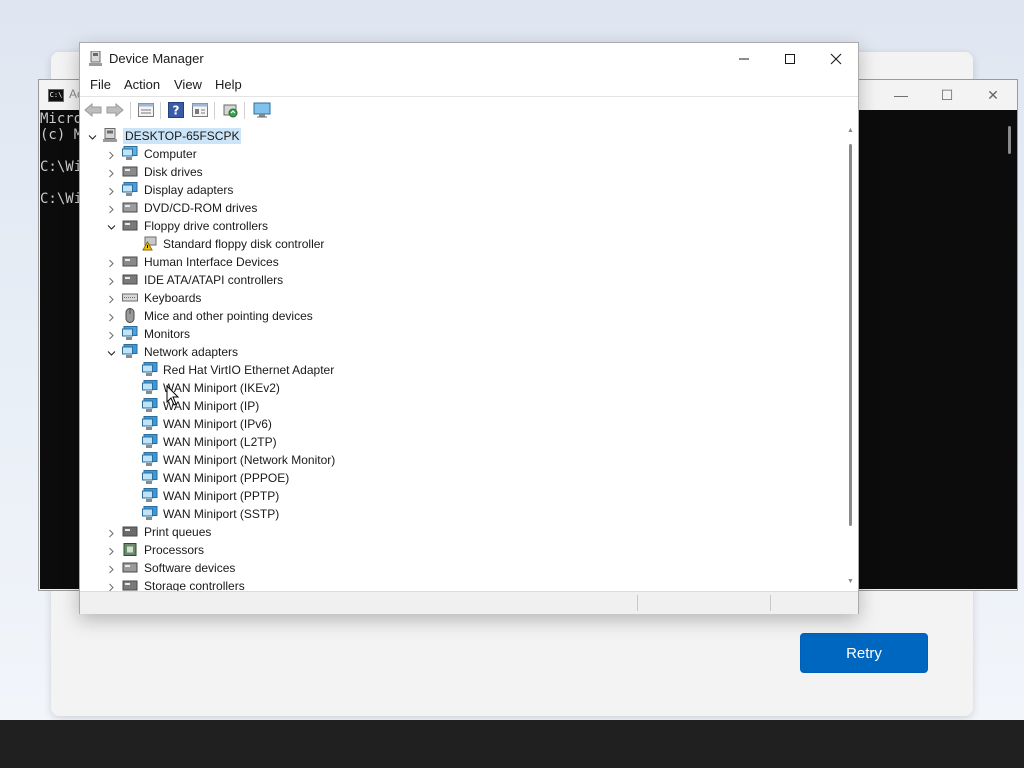  What do you see at coordinates (460, 388) in the screenshot?
I see `tree-device: WAN Miniport (IKEv2)` at bounding box center [460, 388].